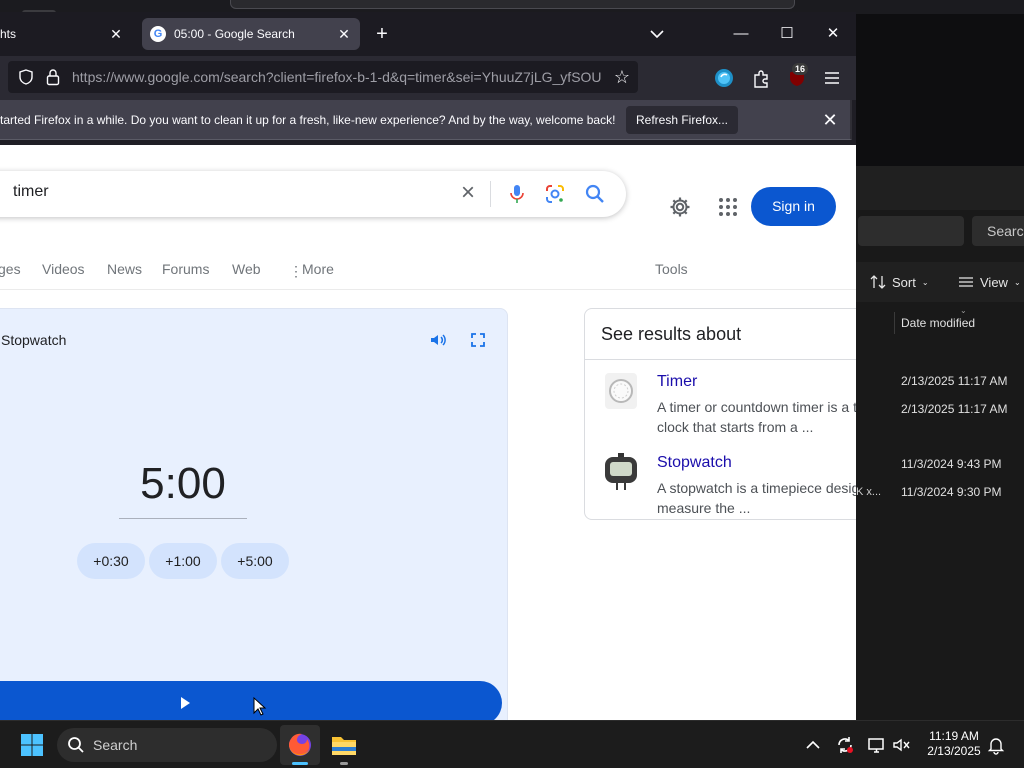 The image size is (1024, 768). I want to click on tab-previous: hts ✕, so click(66, 34).